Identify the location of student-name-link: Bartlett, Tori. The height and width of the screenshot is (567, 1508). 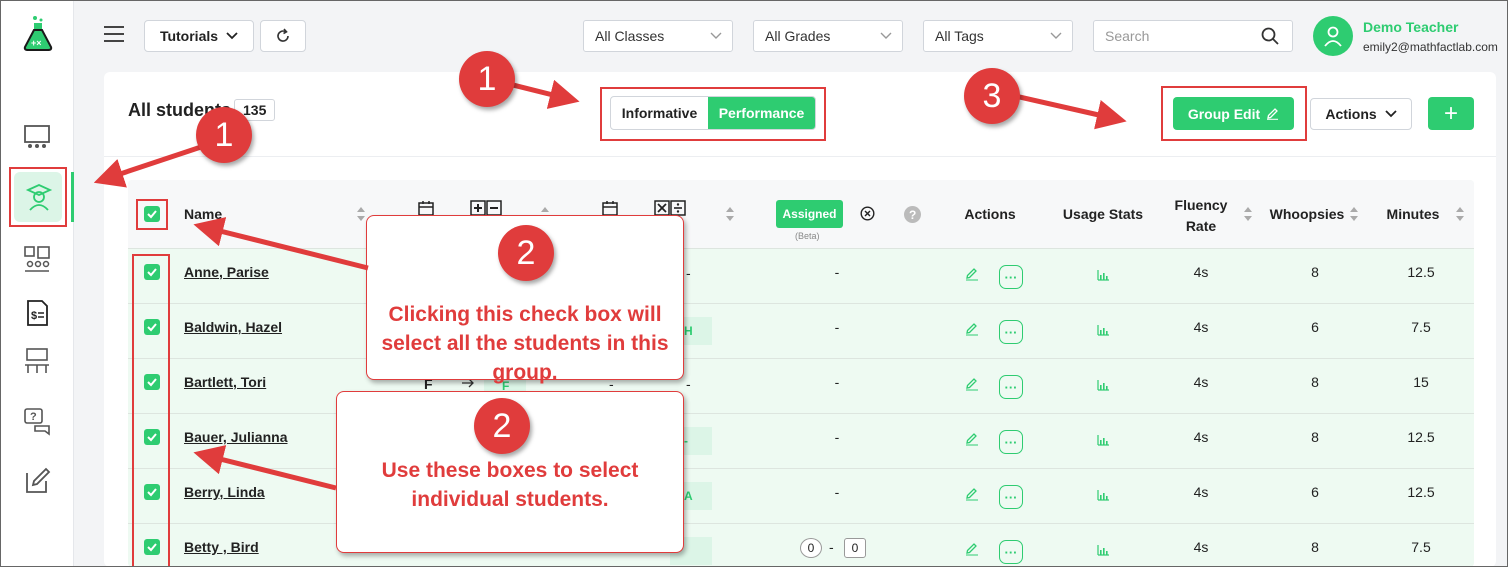
(225, 382).